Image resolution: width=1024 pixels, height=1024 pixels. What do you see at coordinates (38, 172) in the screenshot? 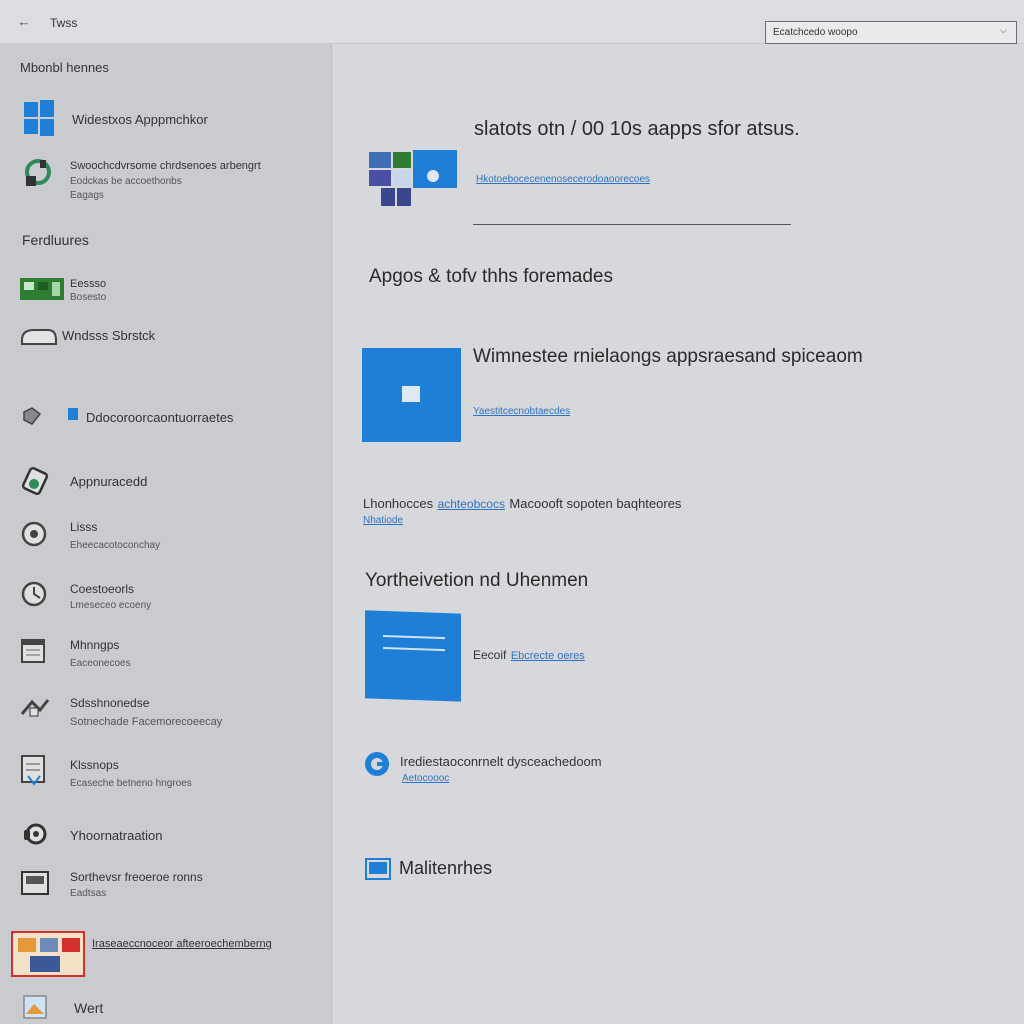
I see `gear-apps-icon` at bounding box center [38, 172].